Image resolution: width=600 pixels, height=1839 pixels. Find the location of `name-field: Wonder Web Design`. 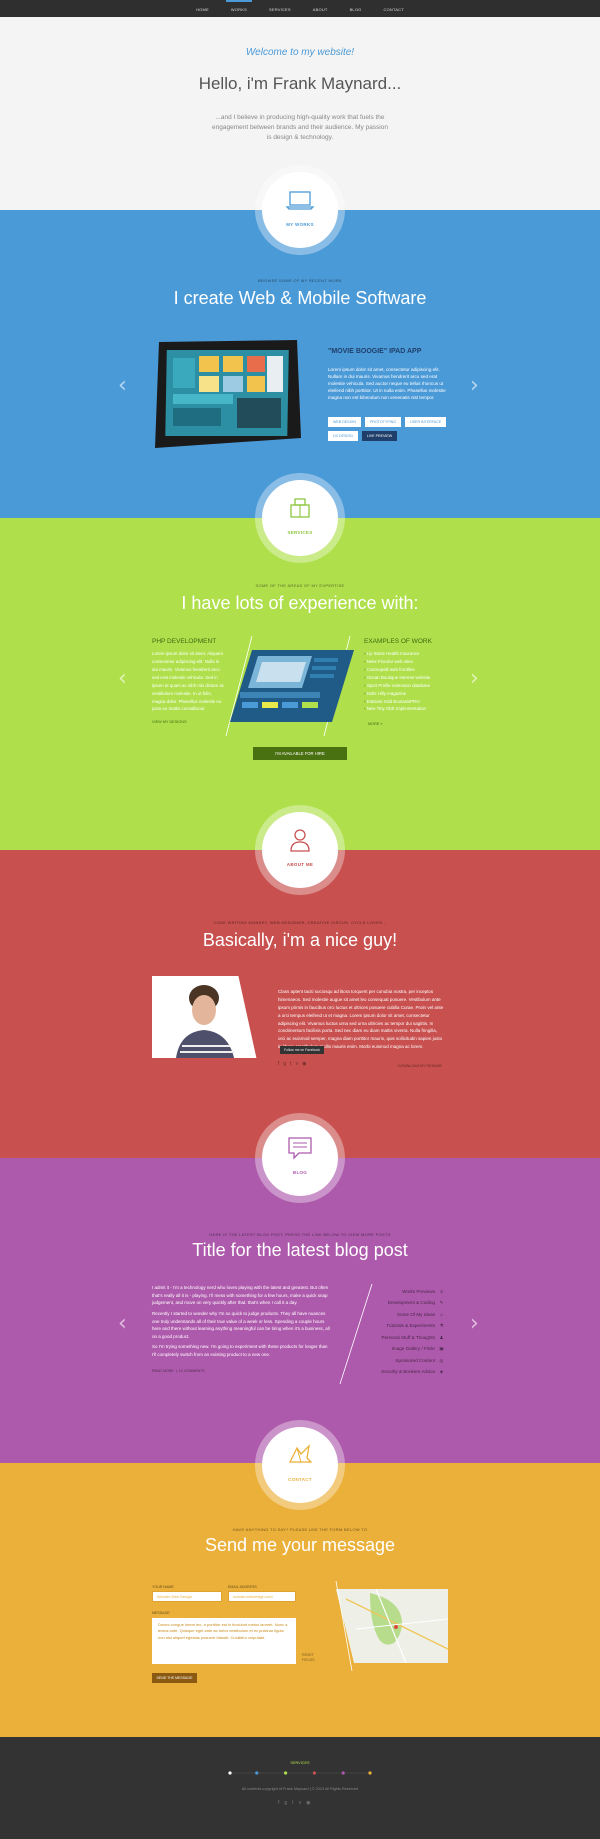

name-field: Wonder Web Design is located at coordinates (187, 1596).